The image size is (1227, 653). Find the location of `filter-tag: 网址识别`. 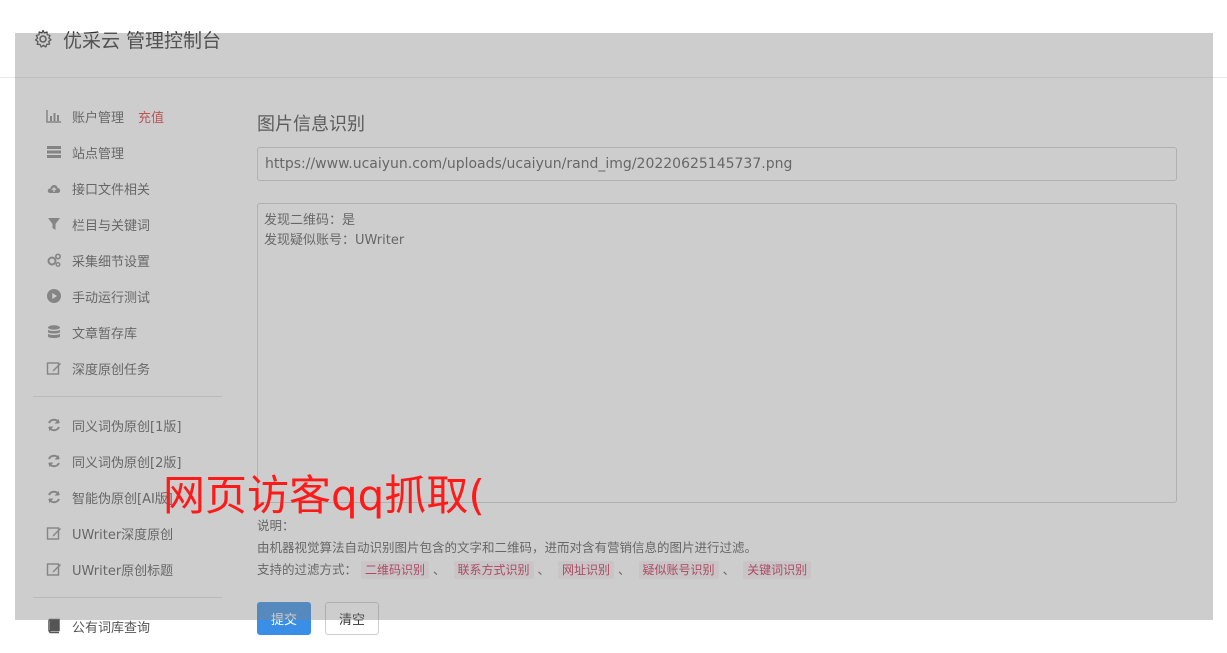

filter-tag: 网址识别 is located at coordinates (586, 570).